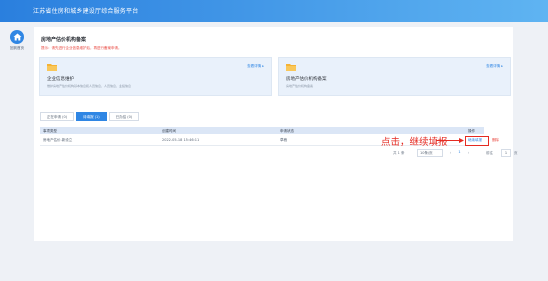 This screenshot has width=548, height=281. Describe the element at coordinates (274, 11) in the screenshot. I see `top-bar: 江苏省住房和城乡建设厅综合服务平台` at that location.